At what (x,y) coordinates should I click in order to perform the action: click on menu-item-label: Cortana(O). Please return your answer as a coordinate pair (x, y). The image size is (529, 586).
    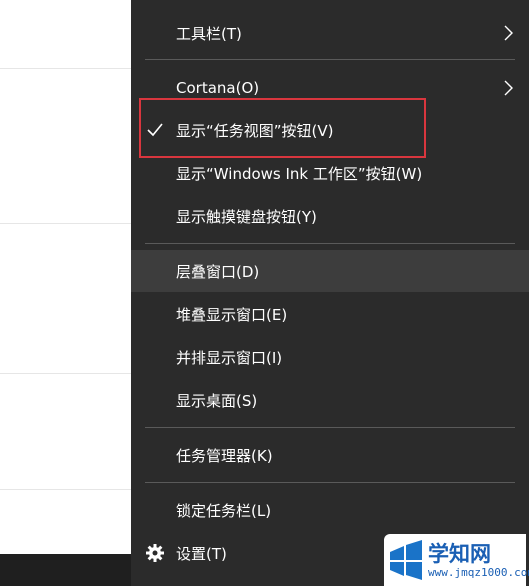
    Looking at the image, I should click on (218, 88).